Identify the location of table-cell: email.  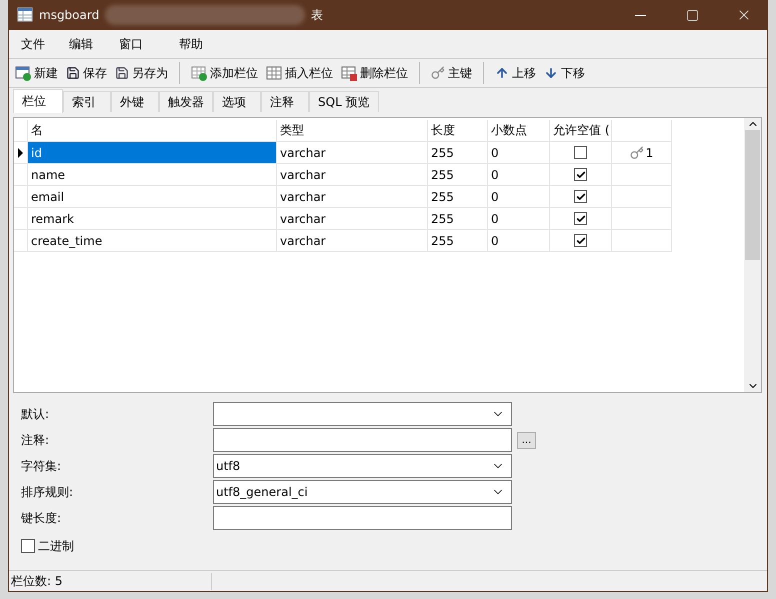
(152, 197).